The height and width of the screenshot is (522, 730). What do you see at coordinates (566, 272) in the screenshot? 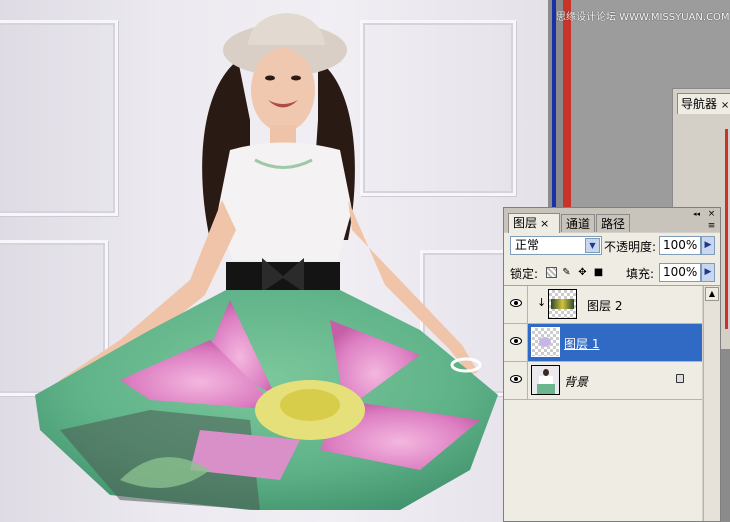
I see `lock-pixels-brush-icon: ✎` at bounding box center [566, 272].